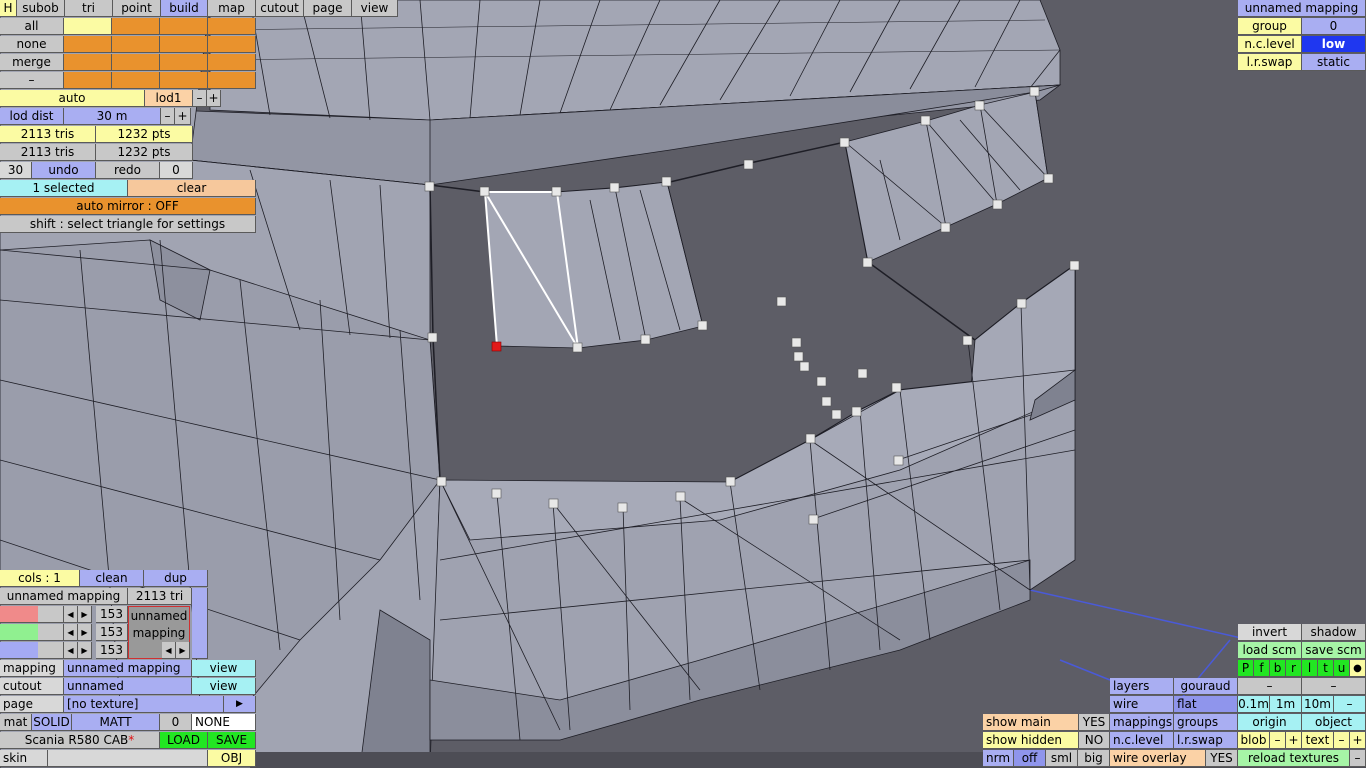 This screenshot has width=1366, height=768. I want to click on mapping-value: unnamed mapping, so click(128, 668).